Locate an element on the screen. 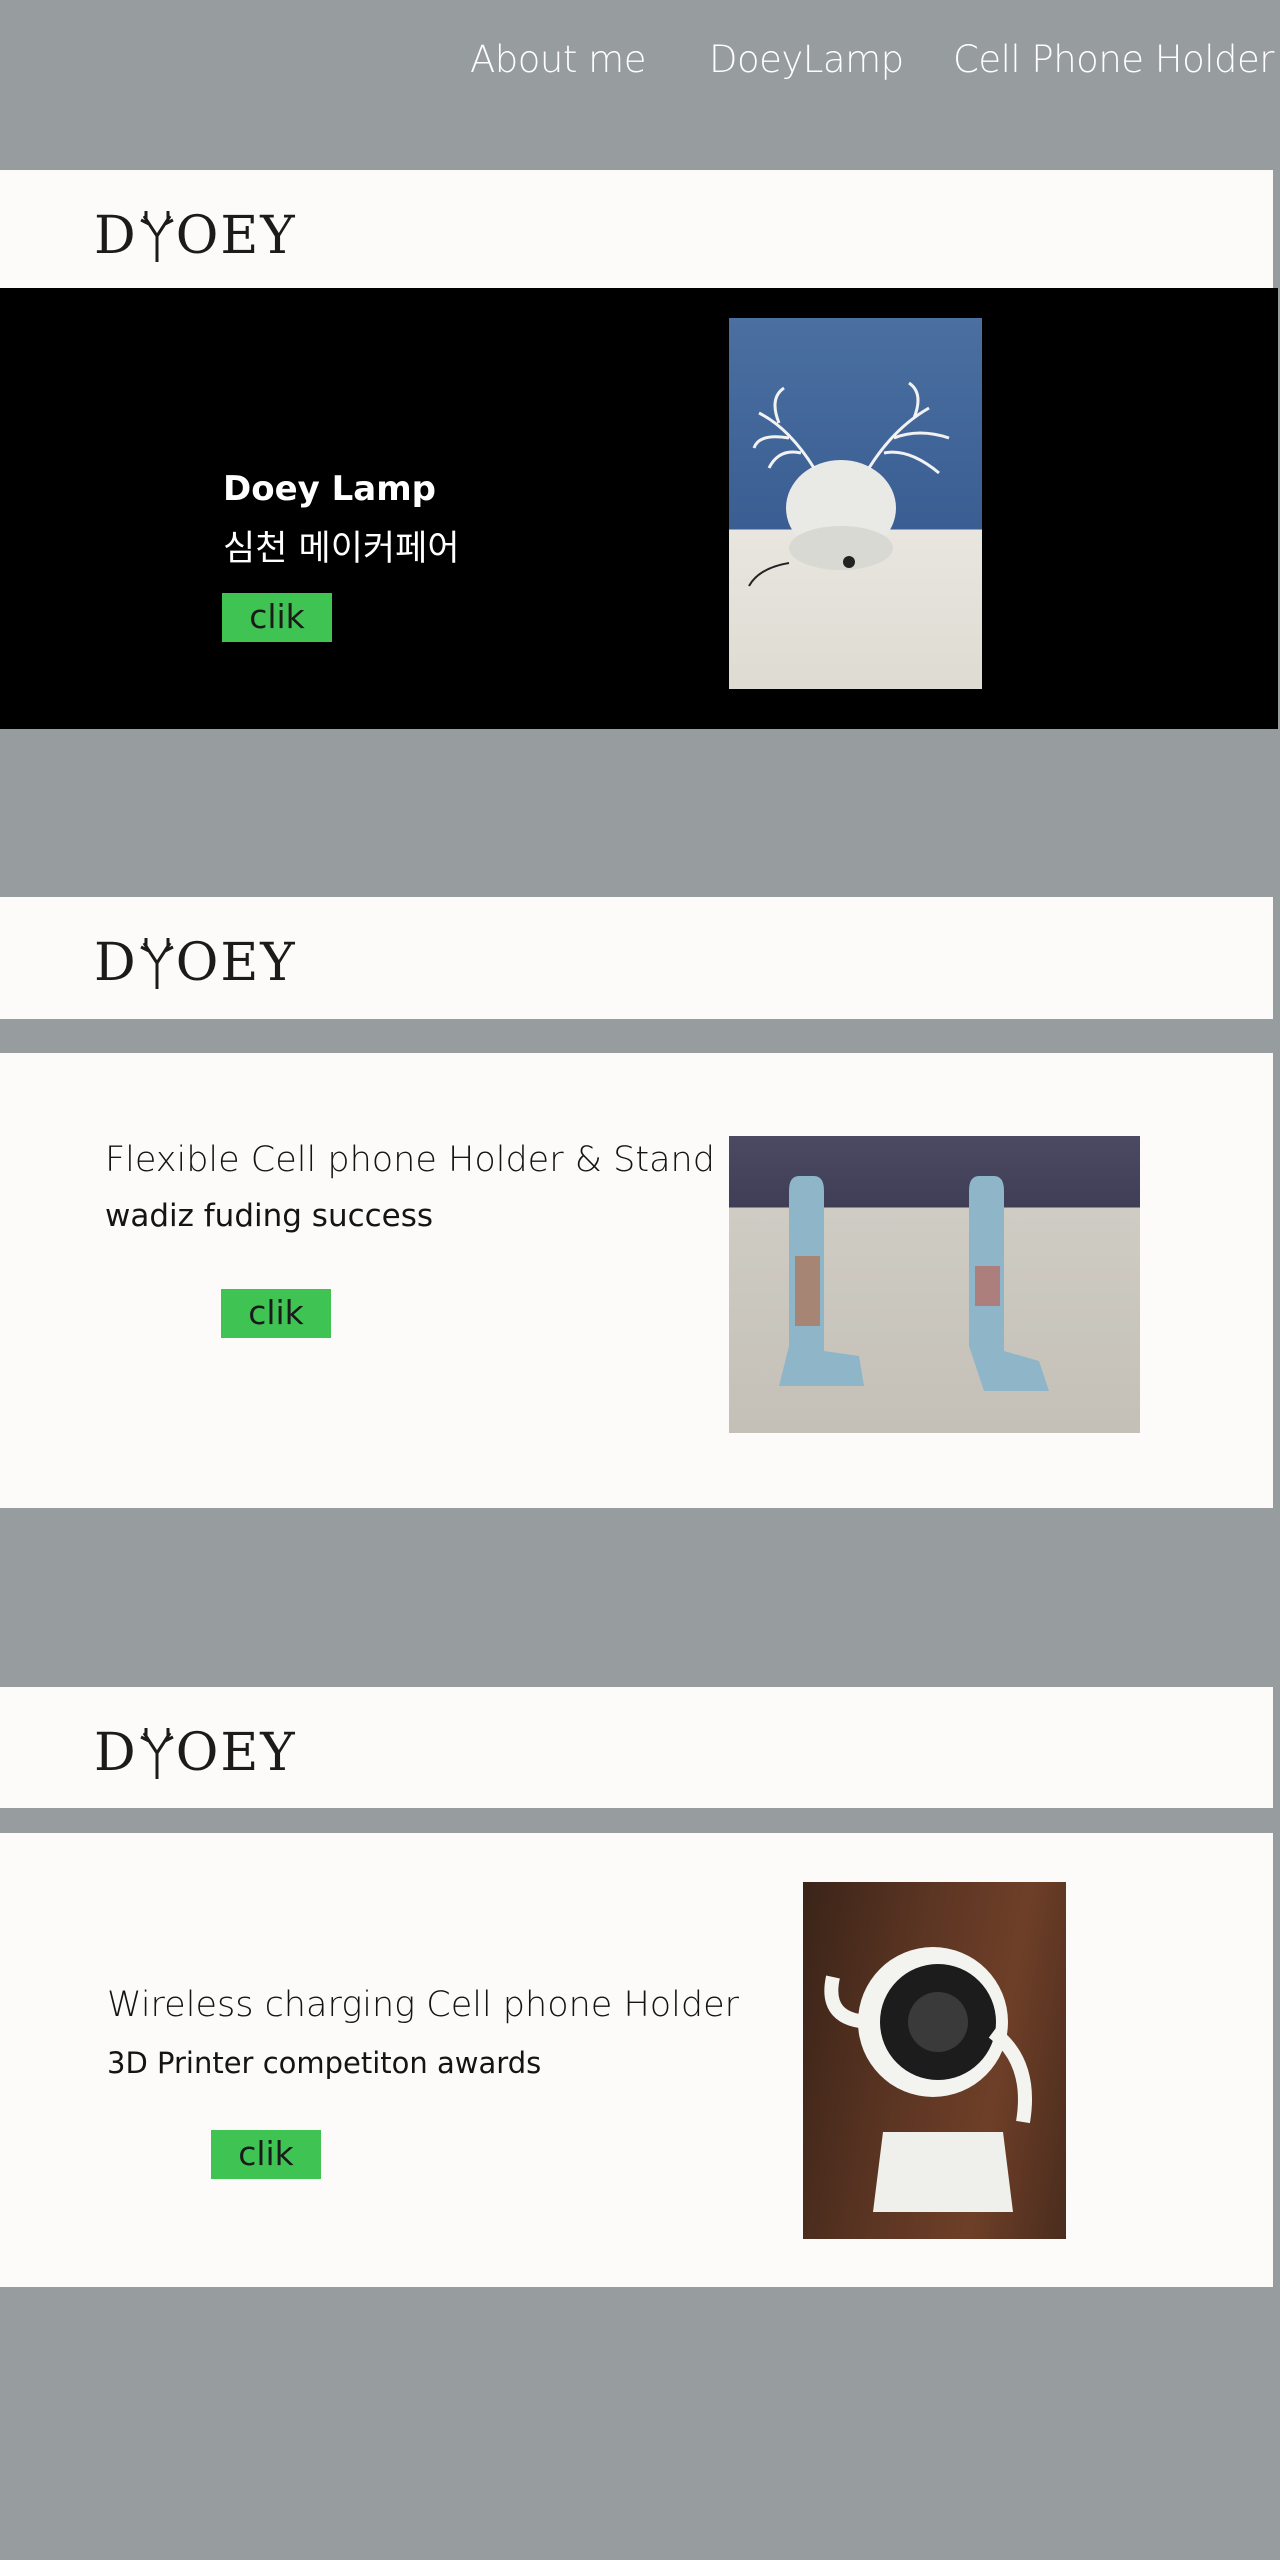 This screenshot has height=2560, width=1280. holder-title: Flexible Cell phone Holder & Stand is located at coordinates (410, 1160).